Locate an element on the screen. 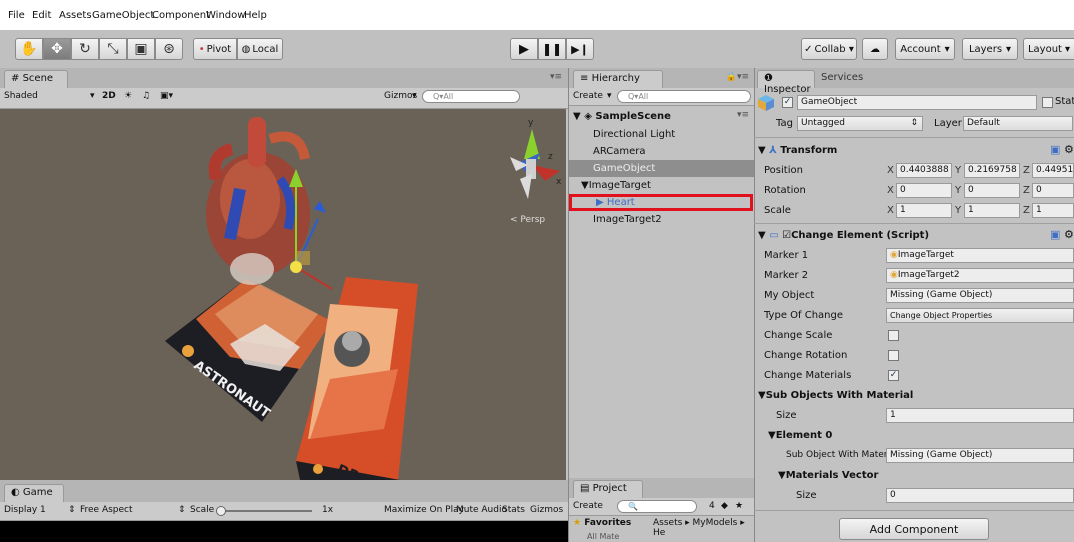 The image size is (1074, 542). panel-menu-icon: ▾≡ is located at coordinates (556, 77).